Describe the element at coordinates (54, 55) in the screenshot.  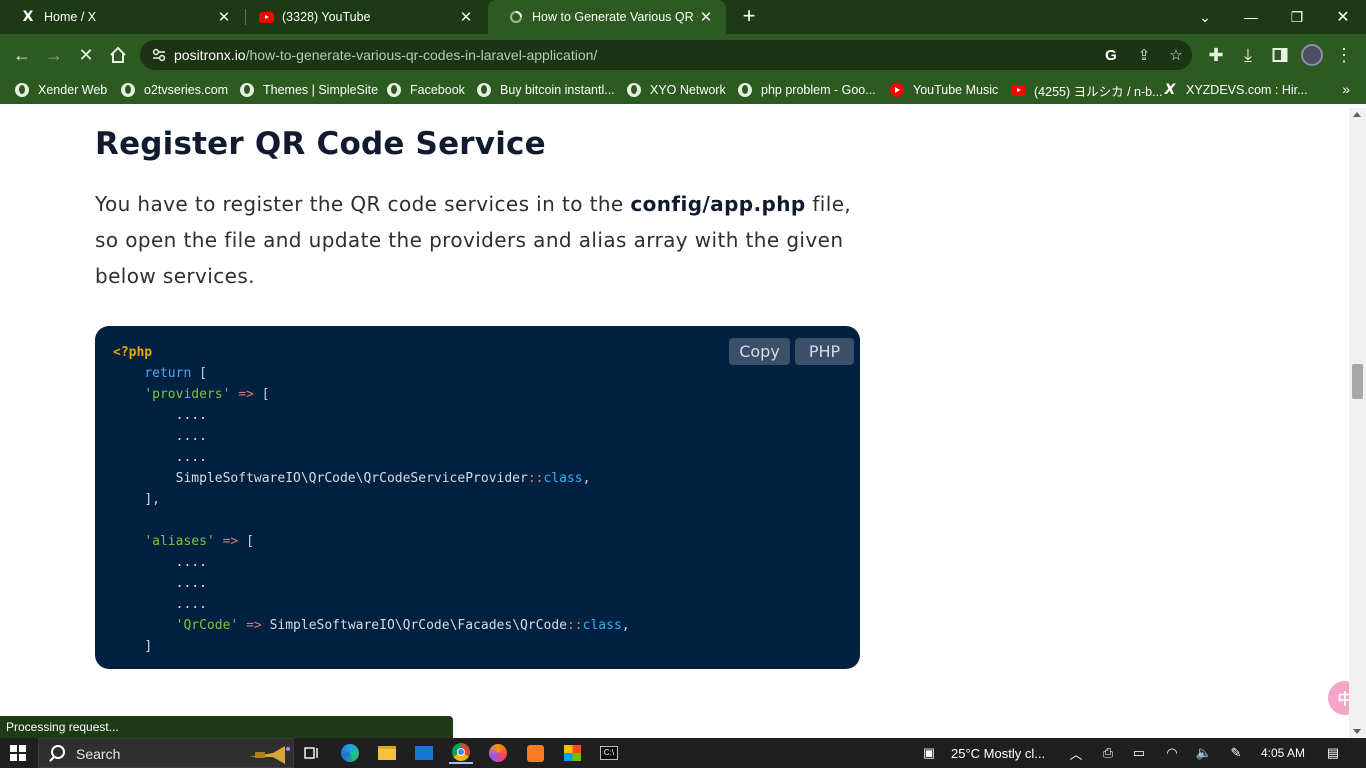
I see `forward-arrow-icon: →` at that location.